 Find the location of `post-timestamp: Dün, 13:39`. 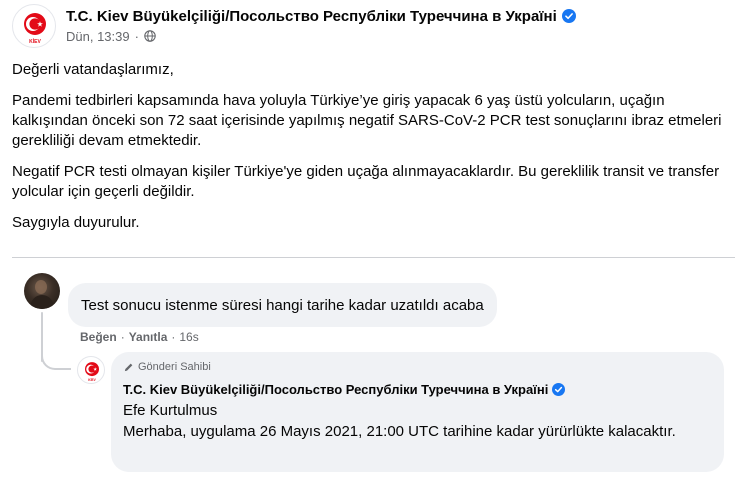

post-timestamp: Dün, 13:39 is located at coordinates (98, 36).